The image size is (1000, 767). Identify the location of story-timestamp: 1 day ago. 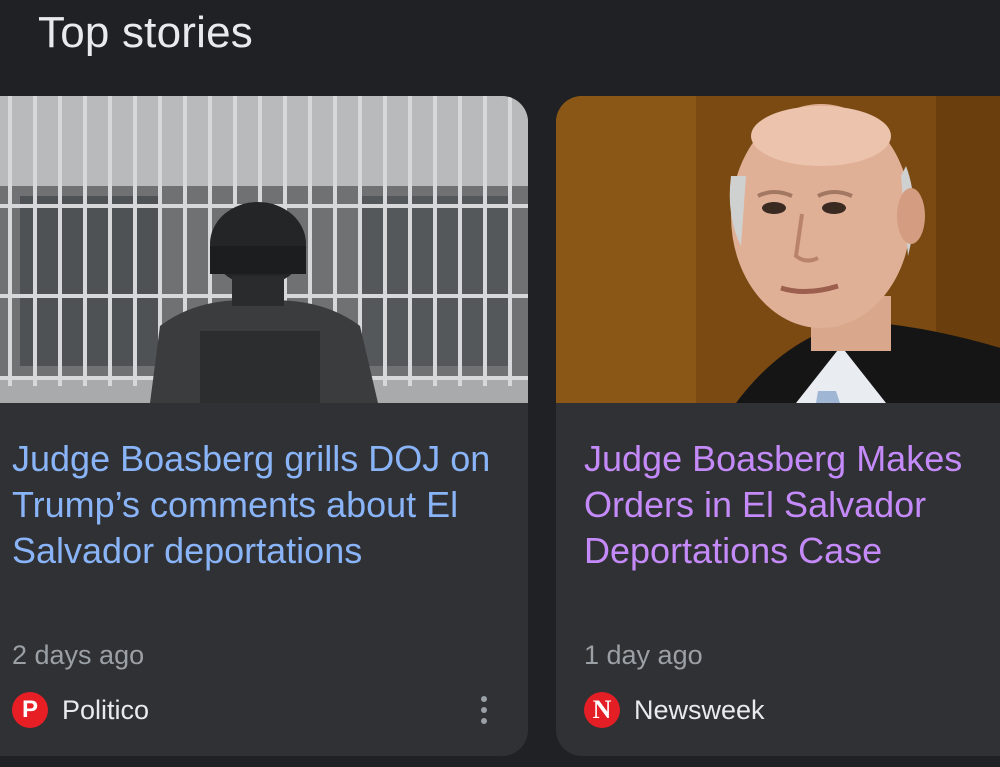
(643, 655).